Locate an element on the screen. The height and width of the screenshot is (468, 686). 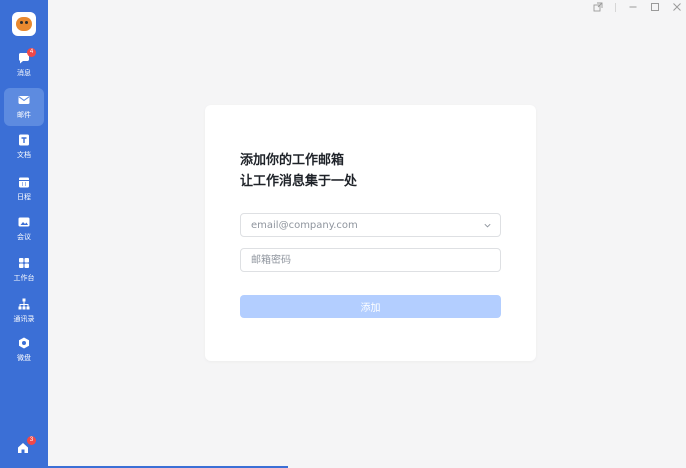
divider is located at coordinates (615, 7).